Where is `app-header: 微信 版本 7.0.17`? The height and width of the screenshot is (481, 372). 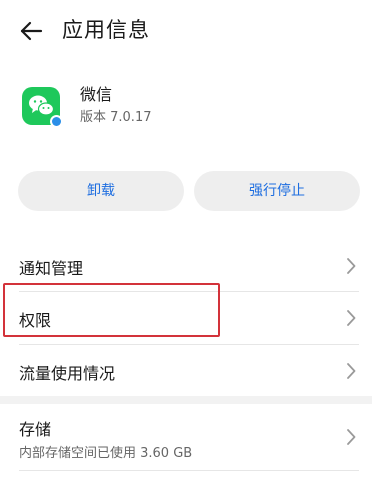 app-header: 微信 版本 7.0.17 is located at coordinates (186, 108).